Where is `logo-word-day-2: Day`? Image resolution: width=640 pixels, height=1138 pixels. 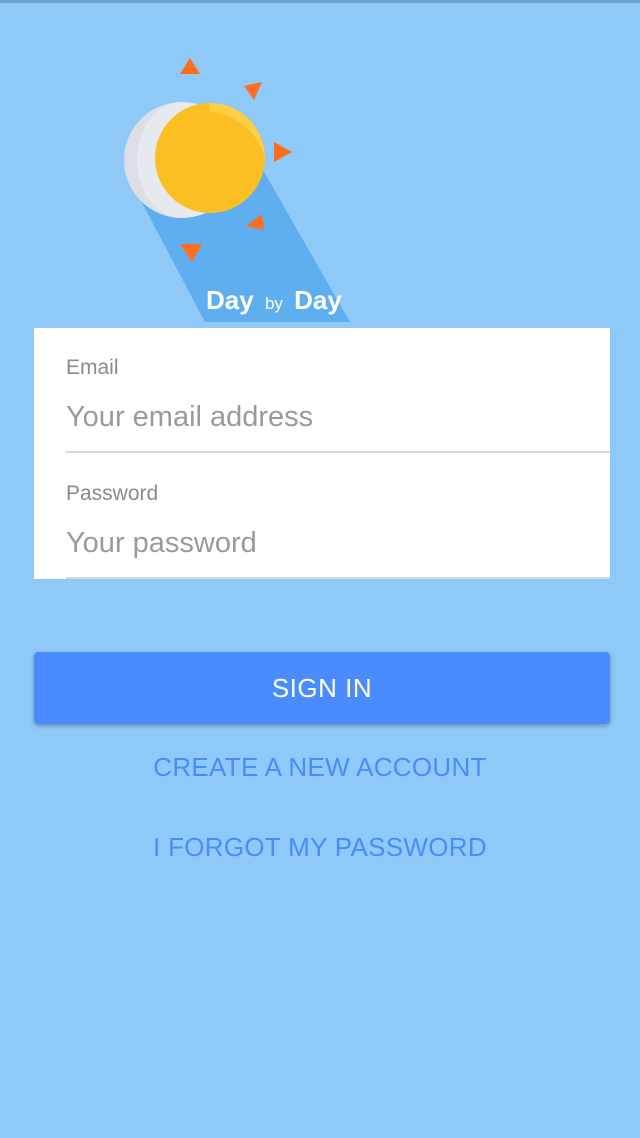 logo-word-day-2: Day is located at coordinates (318, 300).